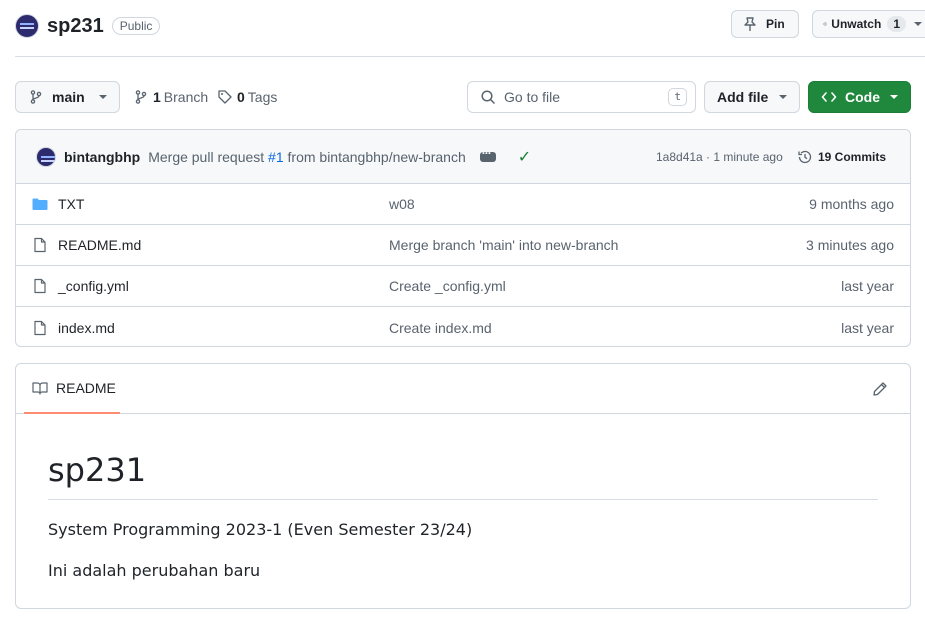 This screenshot has height=617, width=925. What do you see at coordinates (581, 97) in the screenshot?
I see `go-to-file-input: Go to file t` at bounding box center [581, 97].